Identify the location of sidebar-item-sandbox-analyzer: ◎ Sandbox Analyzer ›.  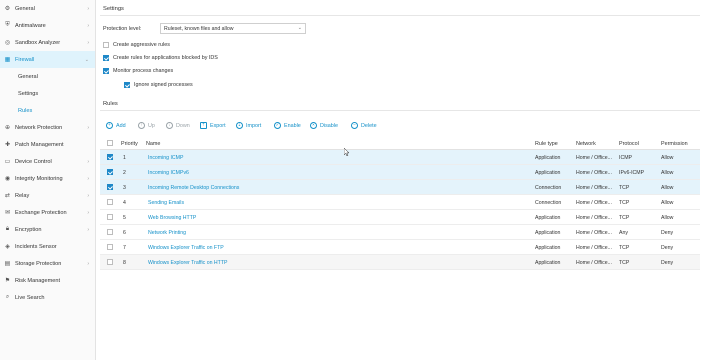
(47, 42).